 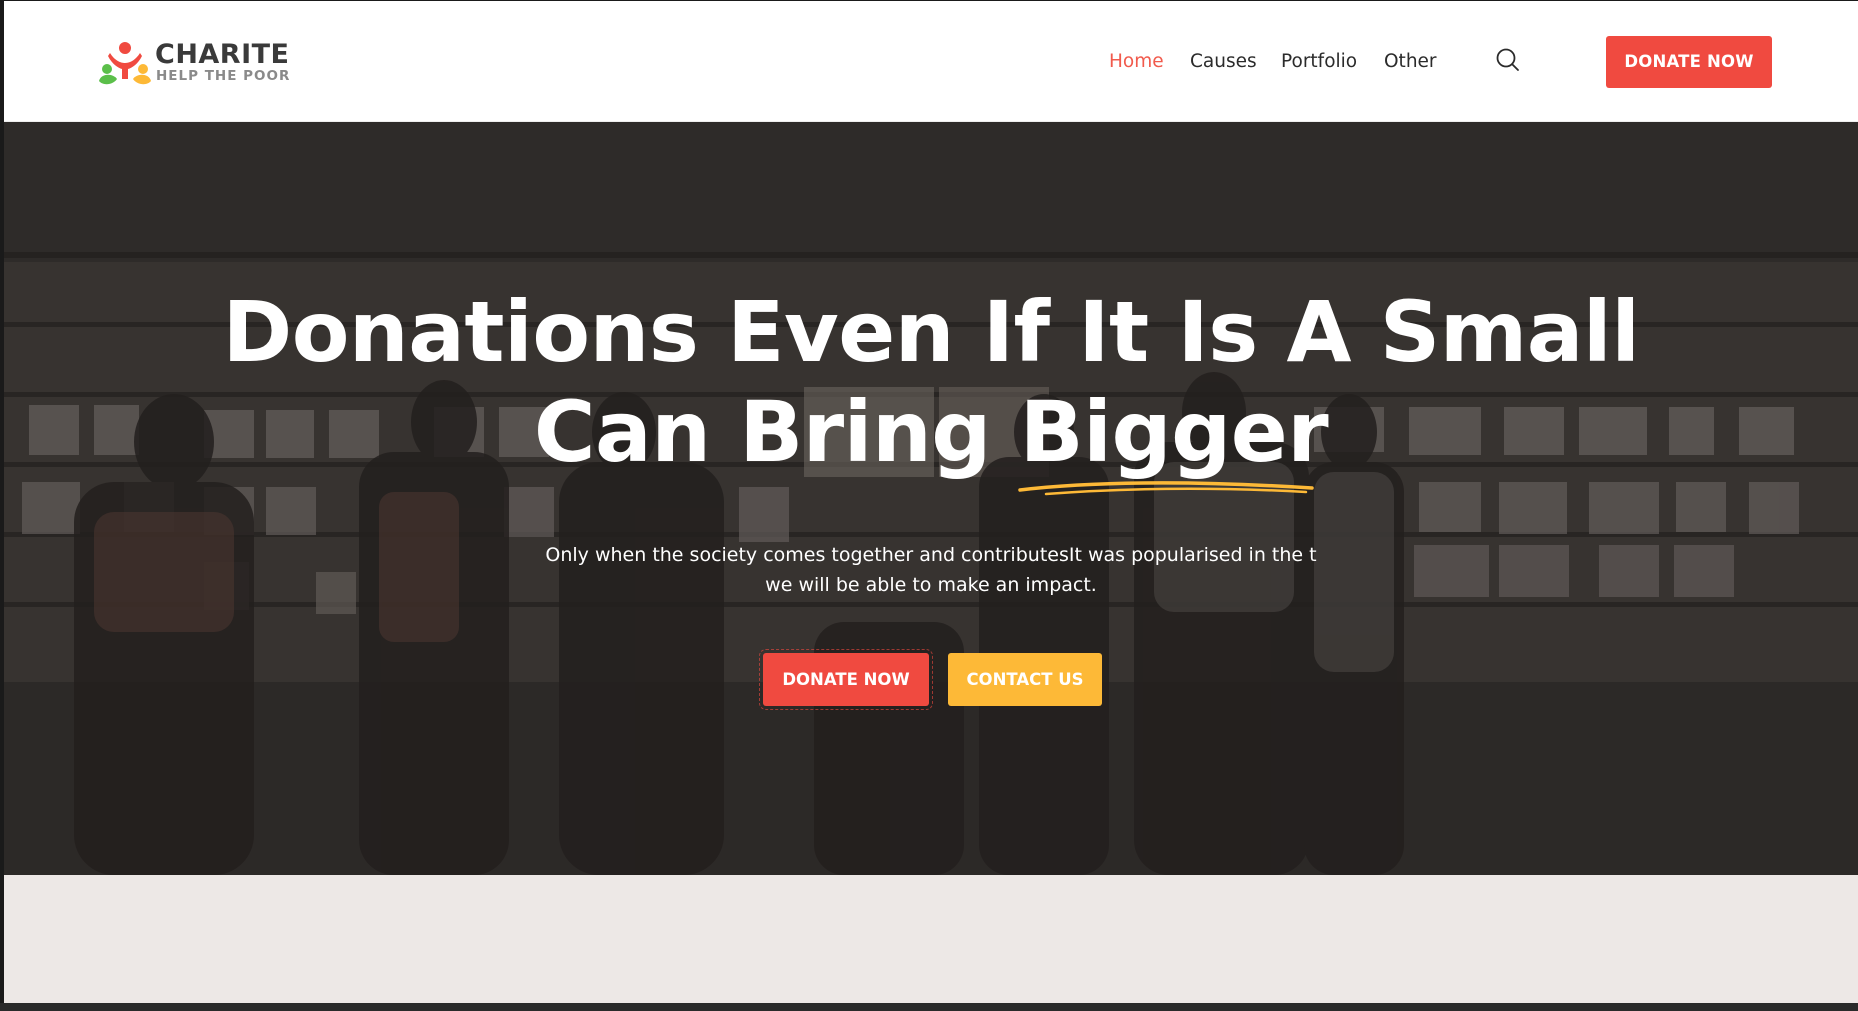 I want to click on window-bottom-edge, so click(x=929, y=1007).